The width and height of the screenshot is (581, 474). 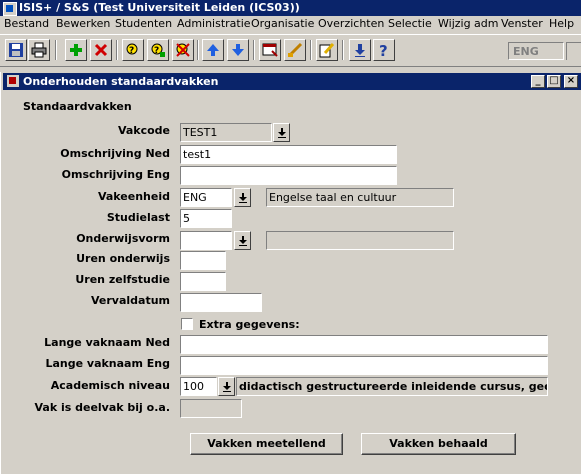 I want to click on menu-bewerken: Bewerken, so click(x=83, y=23).